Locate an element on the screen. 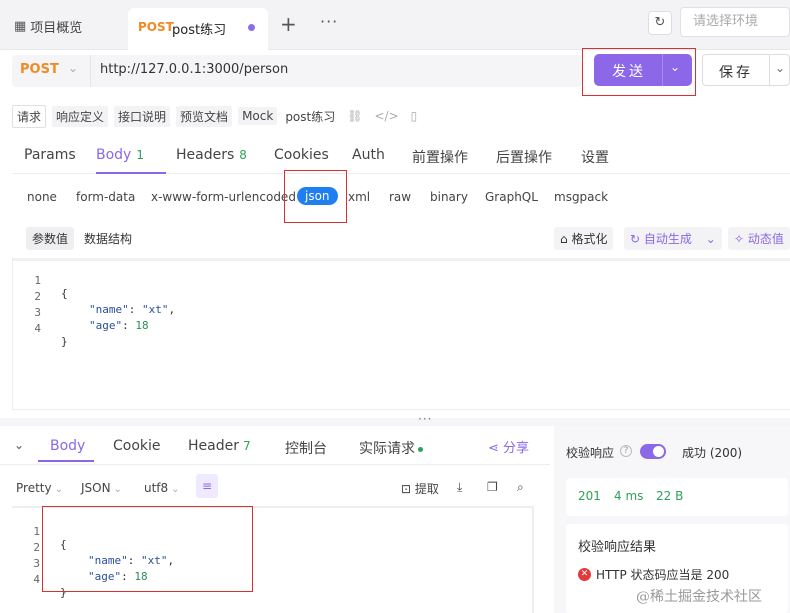 This screenshot has height=613, width=790. body-type-binary: binary is located at coordinates (449, 197).